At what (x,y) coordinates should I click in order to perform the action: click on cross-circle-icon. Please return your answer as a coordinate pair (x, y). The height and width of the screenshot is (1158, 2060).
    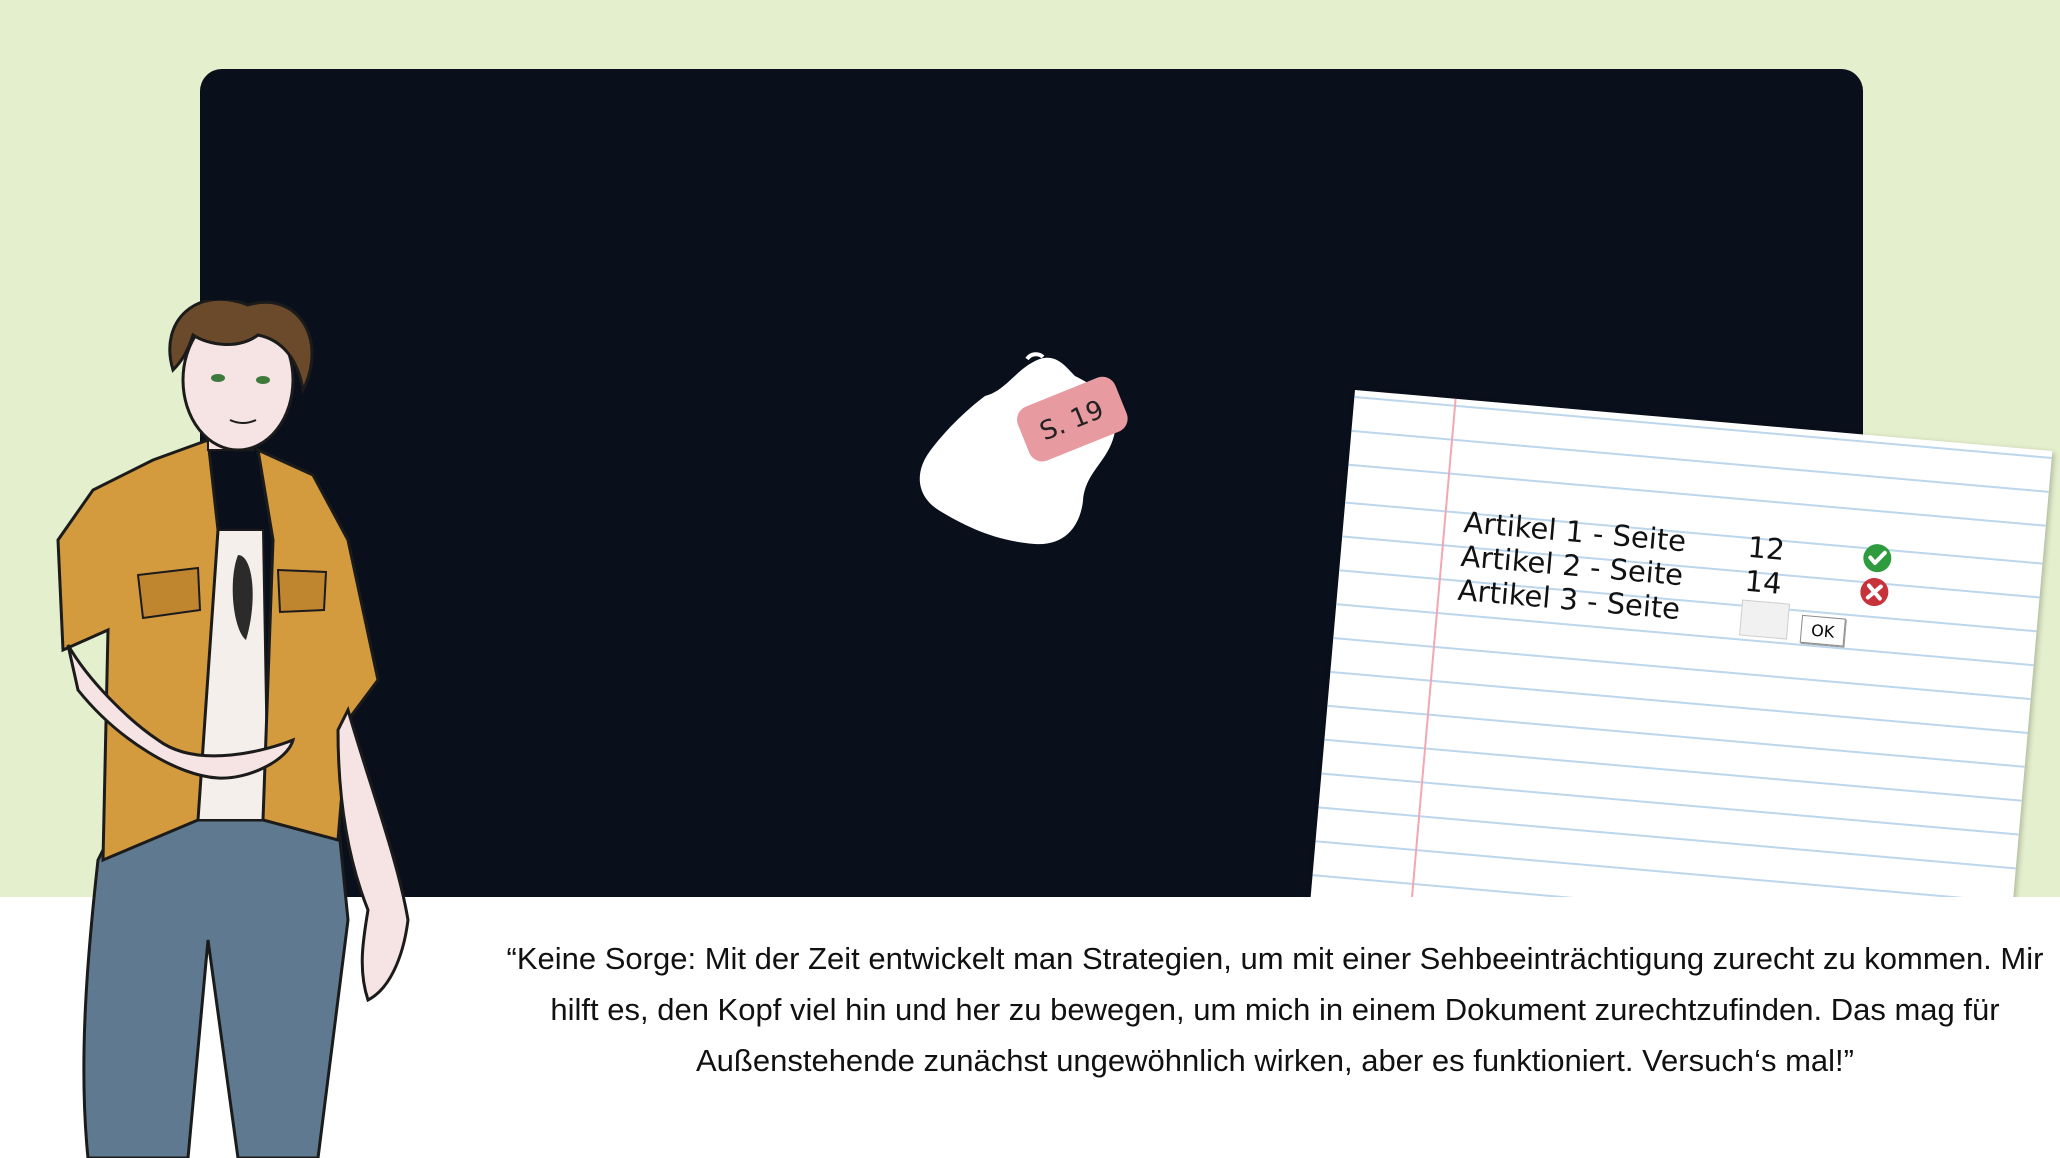
    Looking at the image, I should click on (1874, 592).